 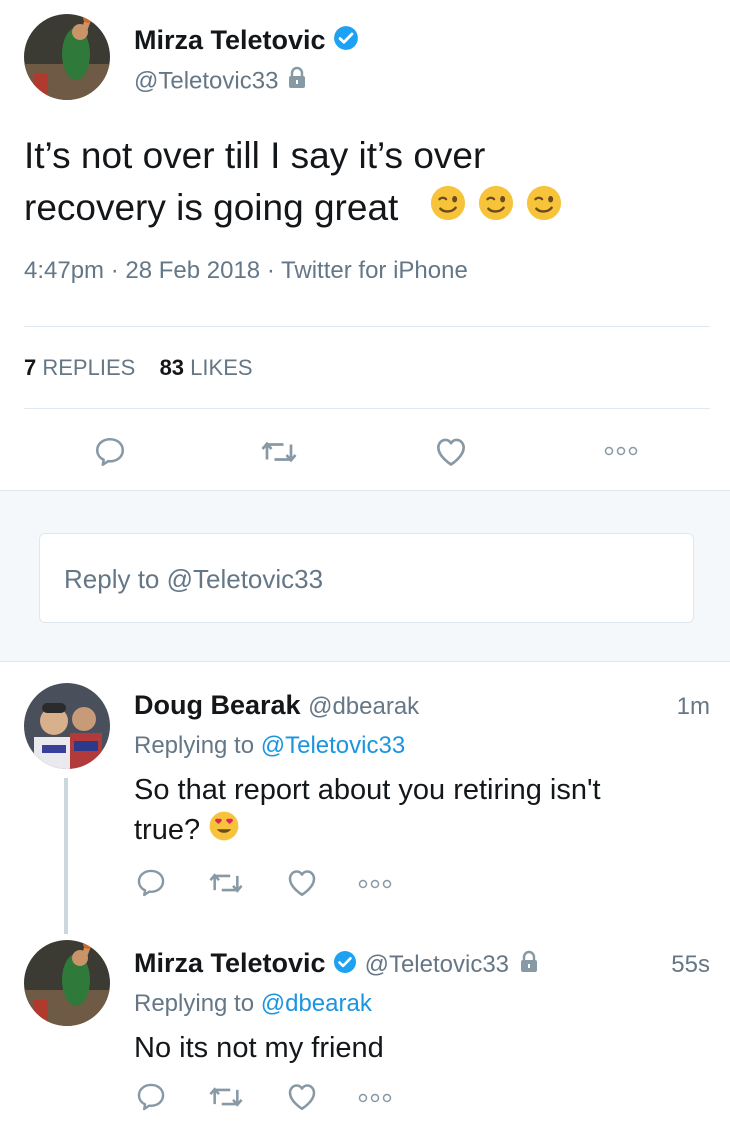 What do you see at coordinates (89, 367) in the screenshot?
I see `replies-label: REPLIES` at bounding box center [89, 367].